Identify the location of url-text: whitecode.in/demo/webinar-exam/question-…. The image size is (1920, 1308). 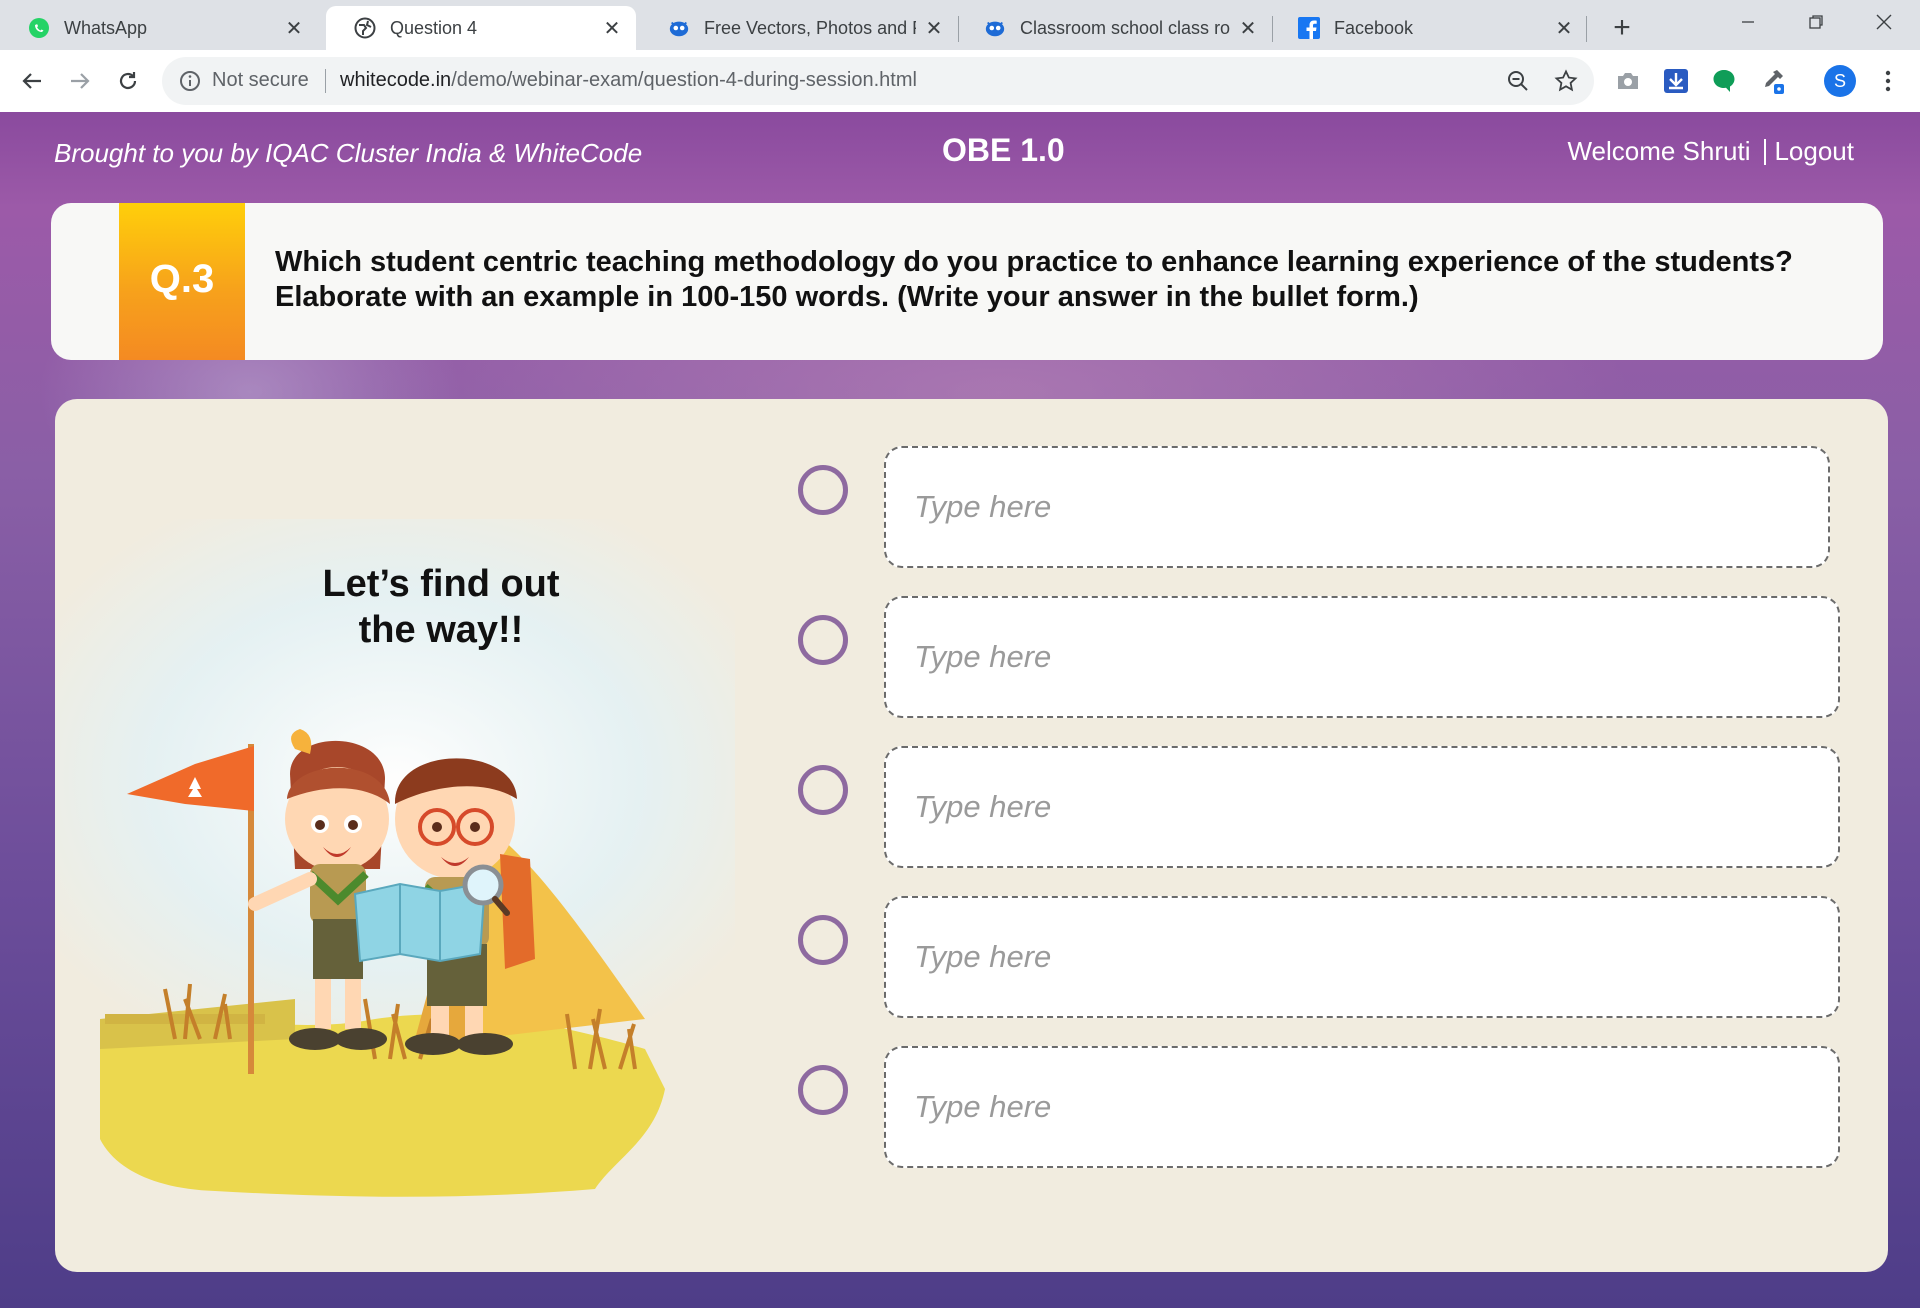
(628, 80).